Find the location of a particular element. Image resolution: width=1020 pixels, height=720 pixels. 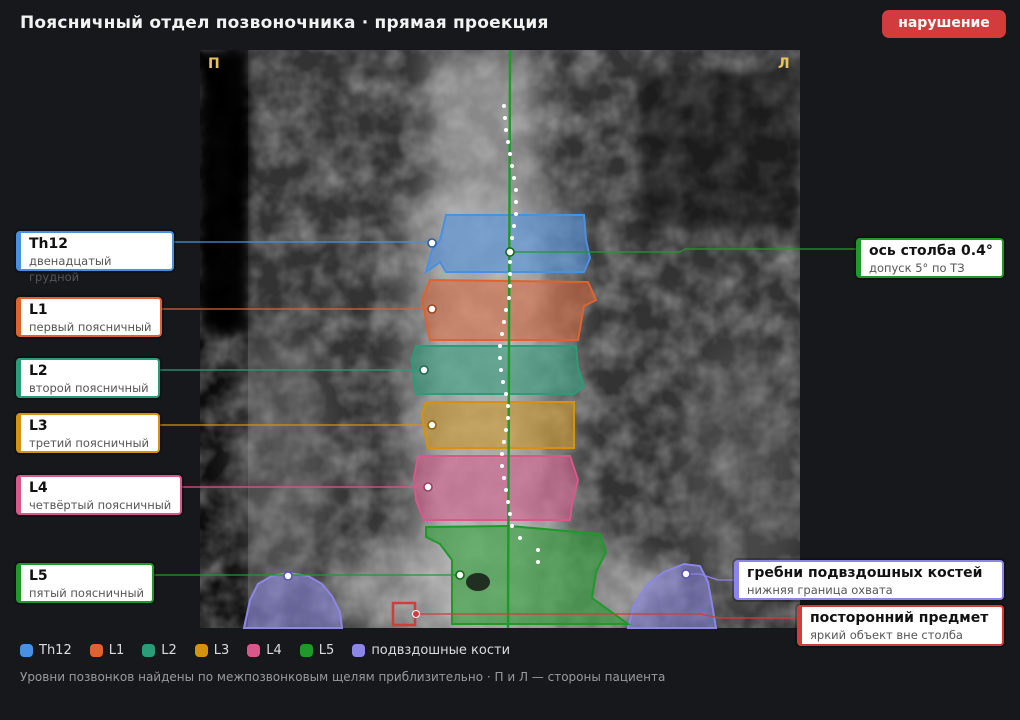

legend-item-l1: L1 is located at coordinates (107, 650).